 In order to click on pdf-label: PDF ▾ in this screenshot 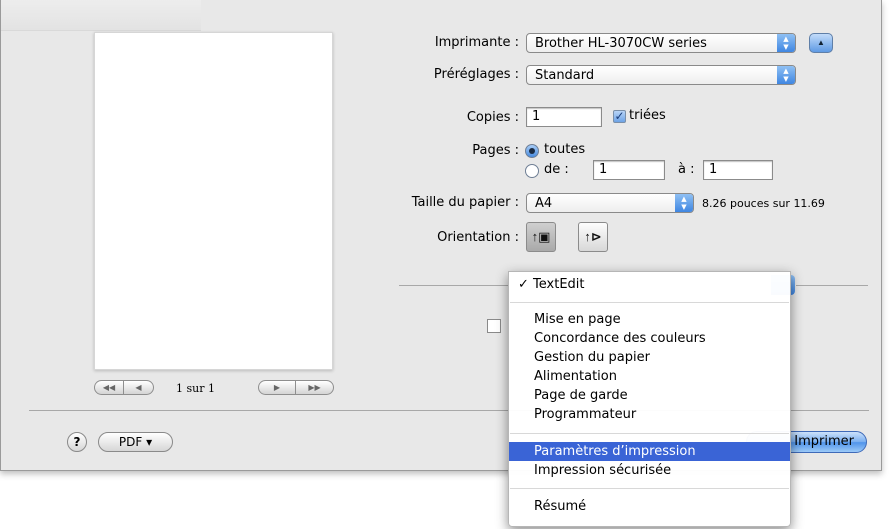, I will do `click(135, 442)`.